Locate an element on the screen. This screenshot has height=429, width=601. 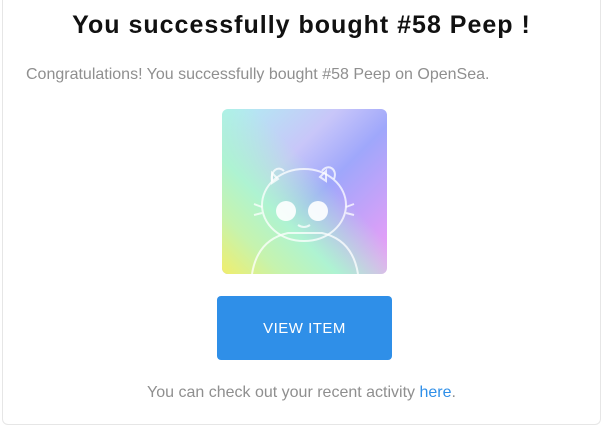
view-item-button: VIEW ITEM is located at coordinates (304, 328).